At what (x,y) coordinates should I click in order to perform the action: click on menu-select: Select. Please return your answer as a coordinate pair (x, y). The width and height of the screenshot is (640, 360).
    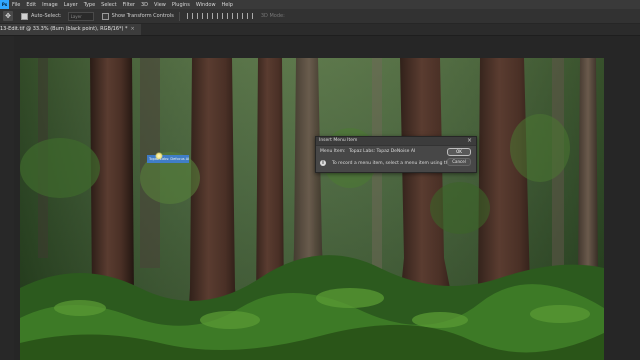
    Looking at the image, I should click on (108, 5).